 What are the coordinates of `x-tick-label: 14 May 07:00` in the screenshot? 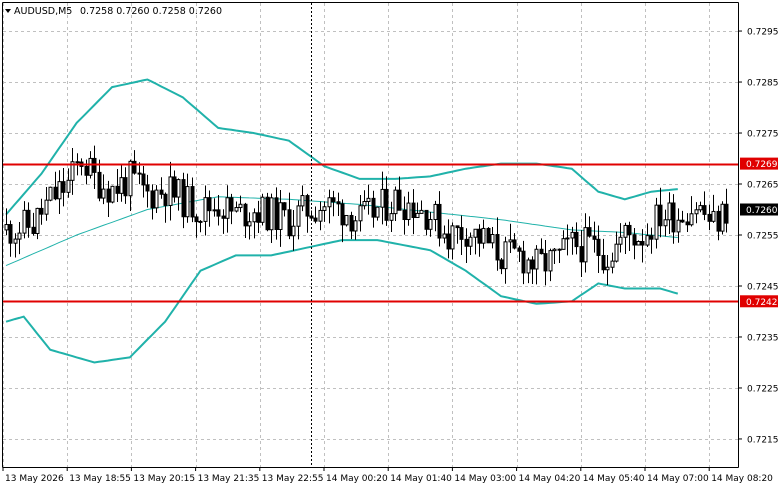 It's located at (678, 479).